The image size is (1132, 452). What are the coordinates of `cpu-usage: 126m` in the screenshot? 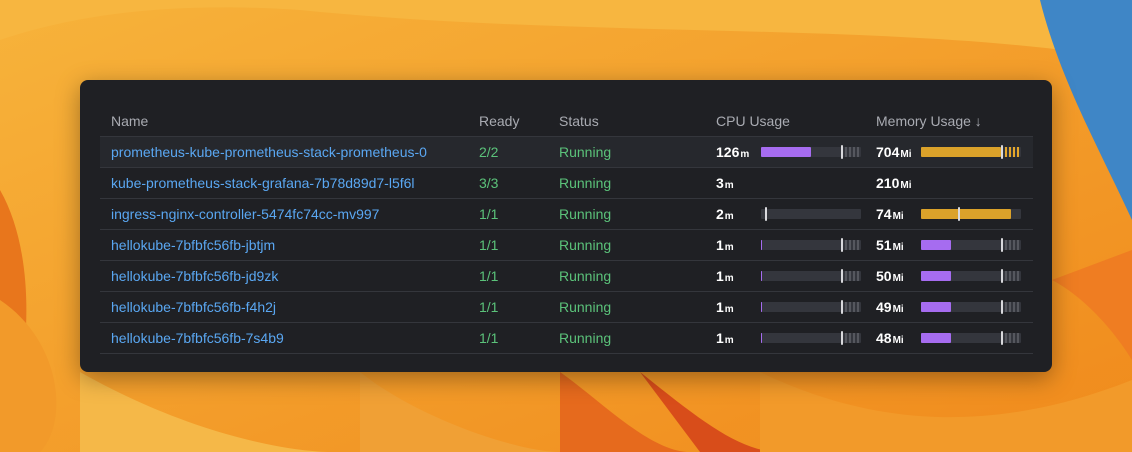 It's located at (788, 152).